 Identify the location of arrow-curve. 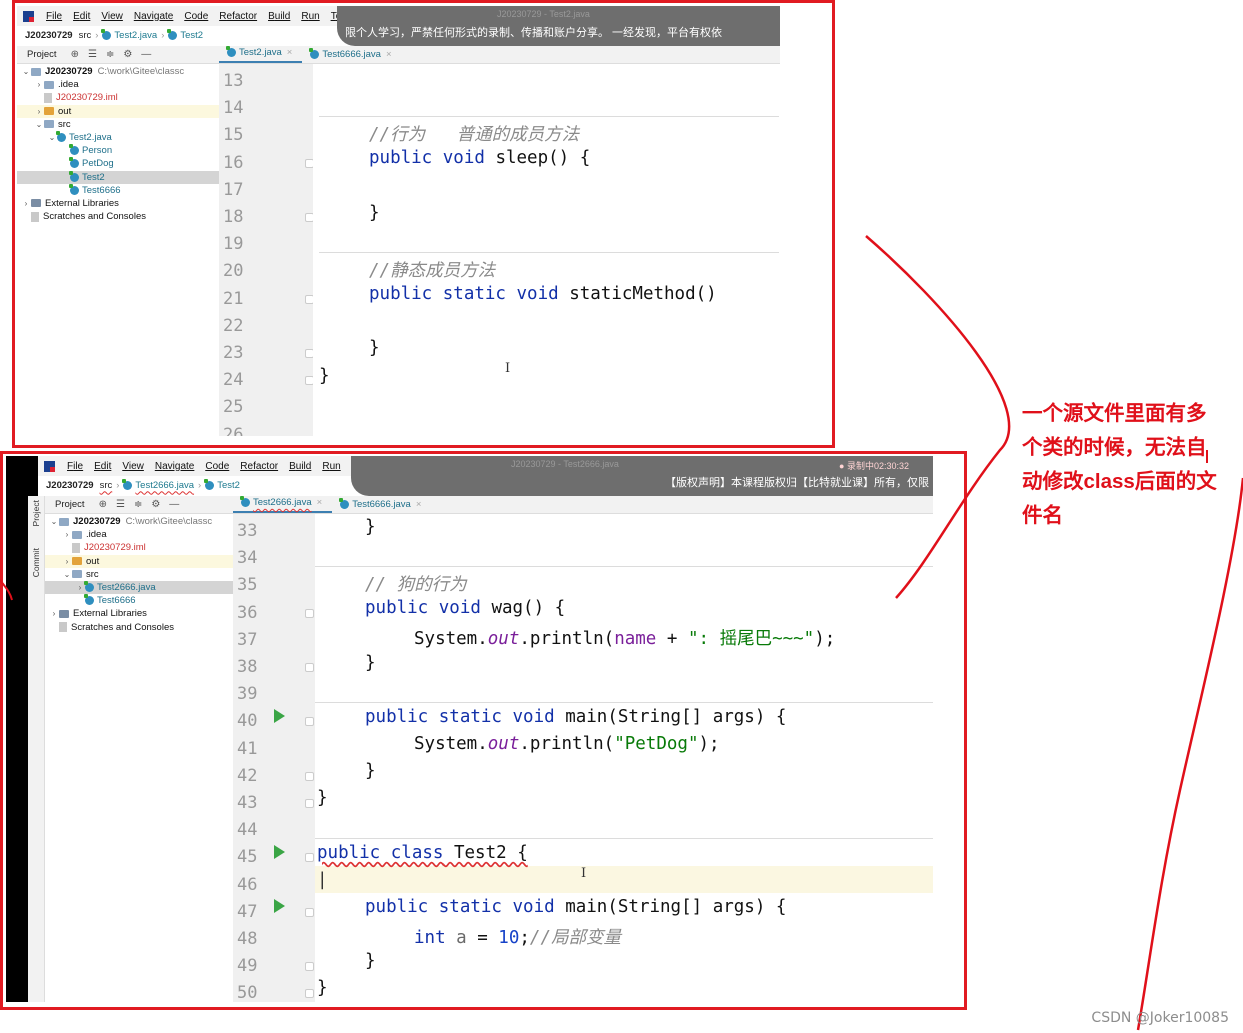
(938, 417).